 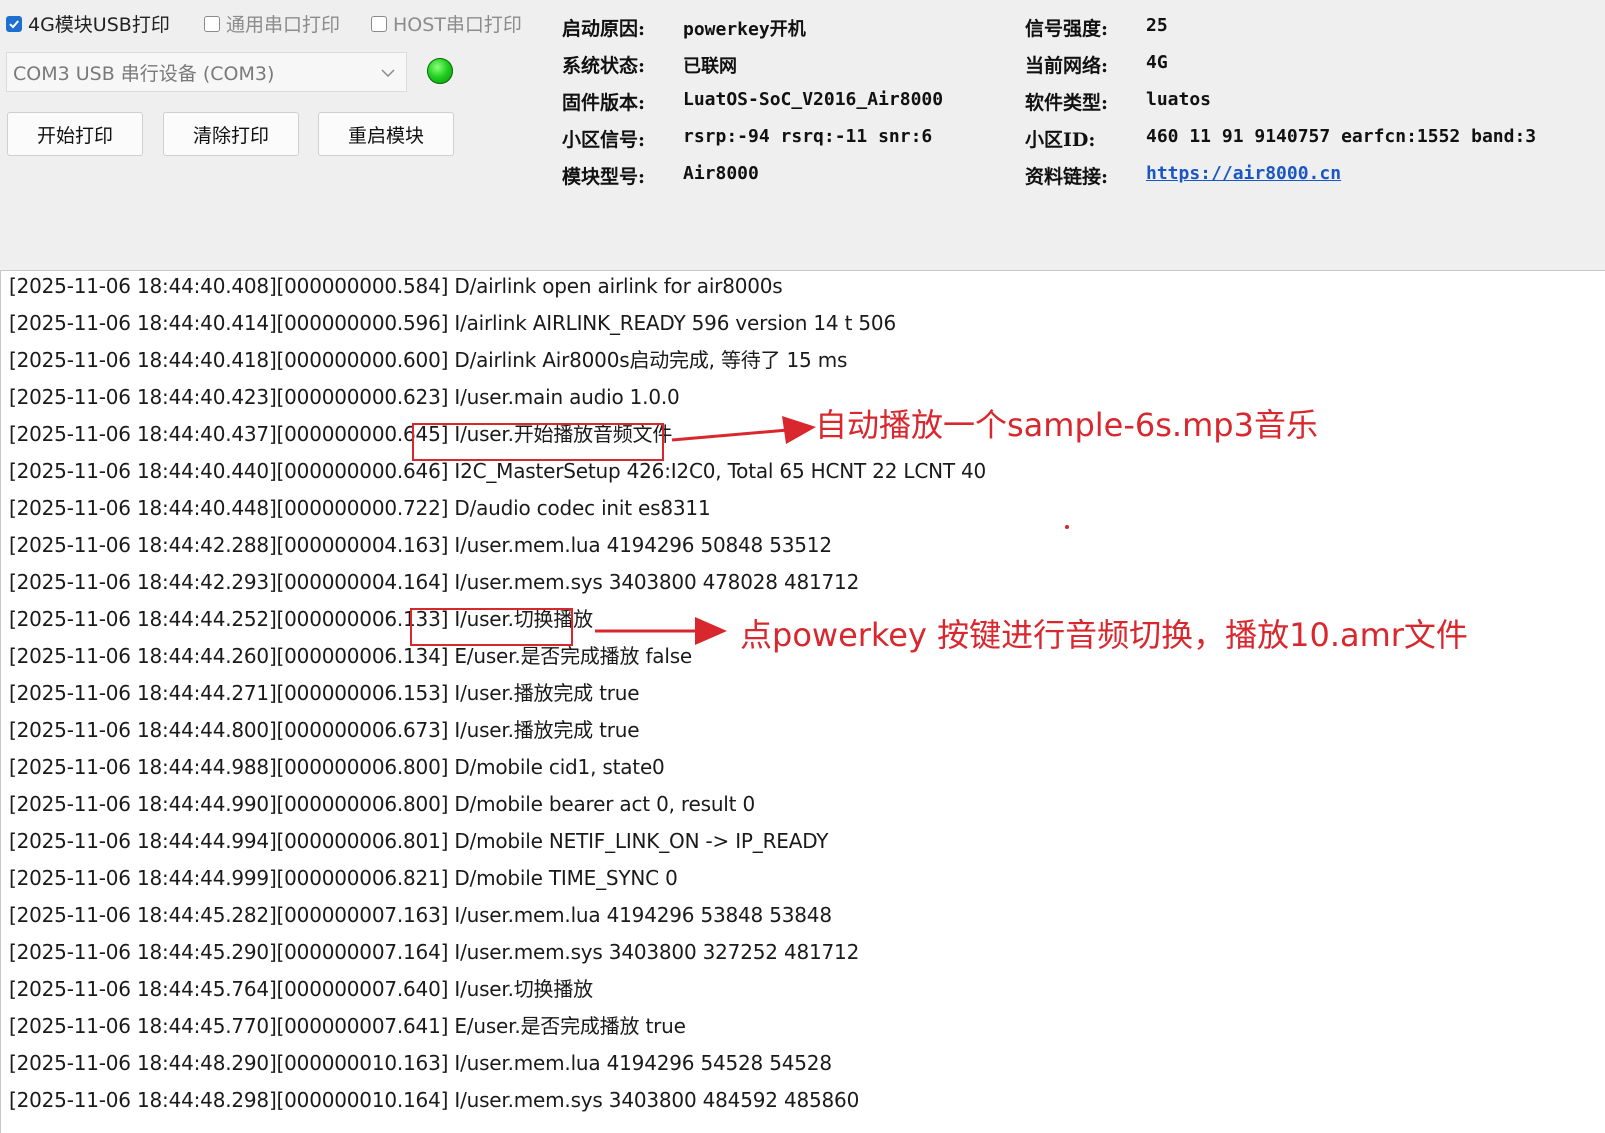 What do you see at coordinates (75, 134) in the screenshot?
I see `start-print-button: 开始打印` at bounding box center [75, 134].